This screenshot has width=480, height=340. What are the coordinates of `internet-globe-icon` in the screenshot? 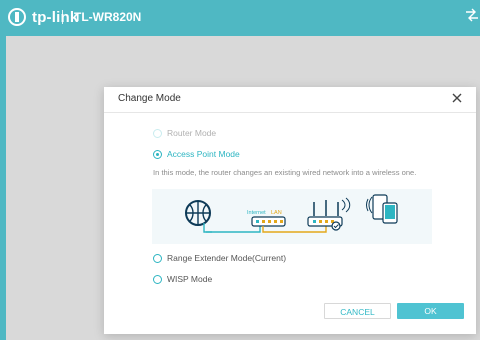 It's located at (198, 213).